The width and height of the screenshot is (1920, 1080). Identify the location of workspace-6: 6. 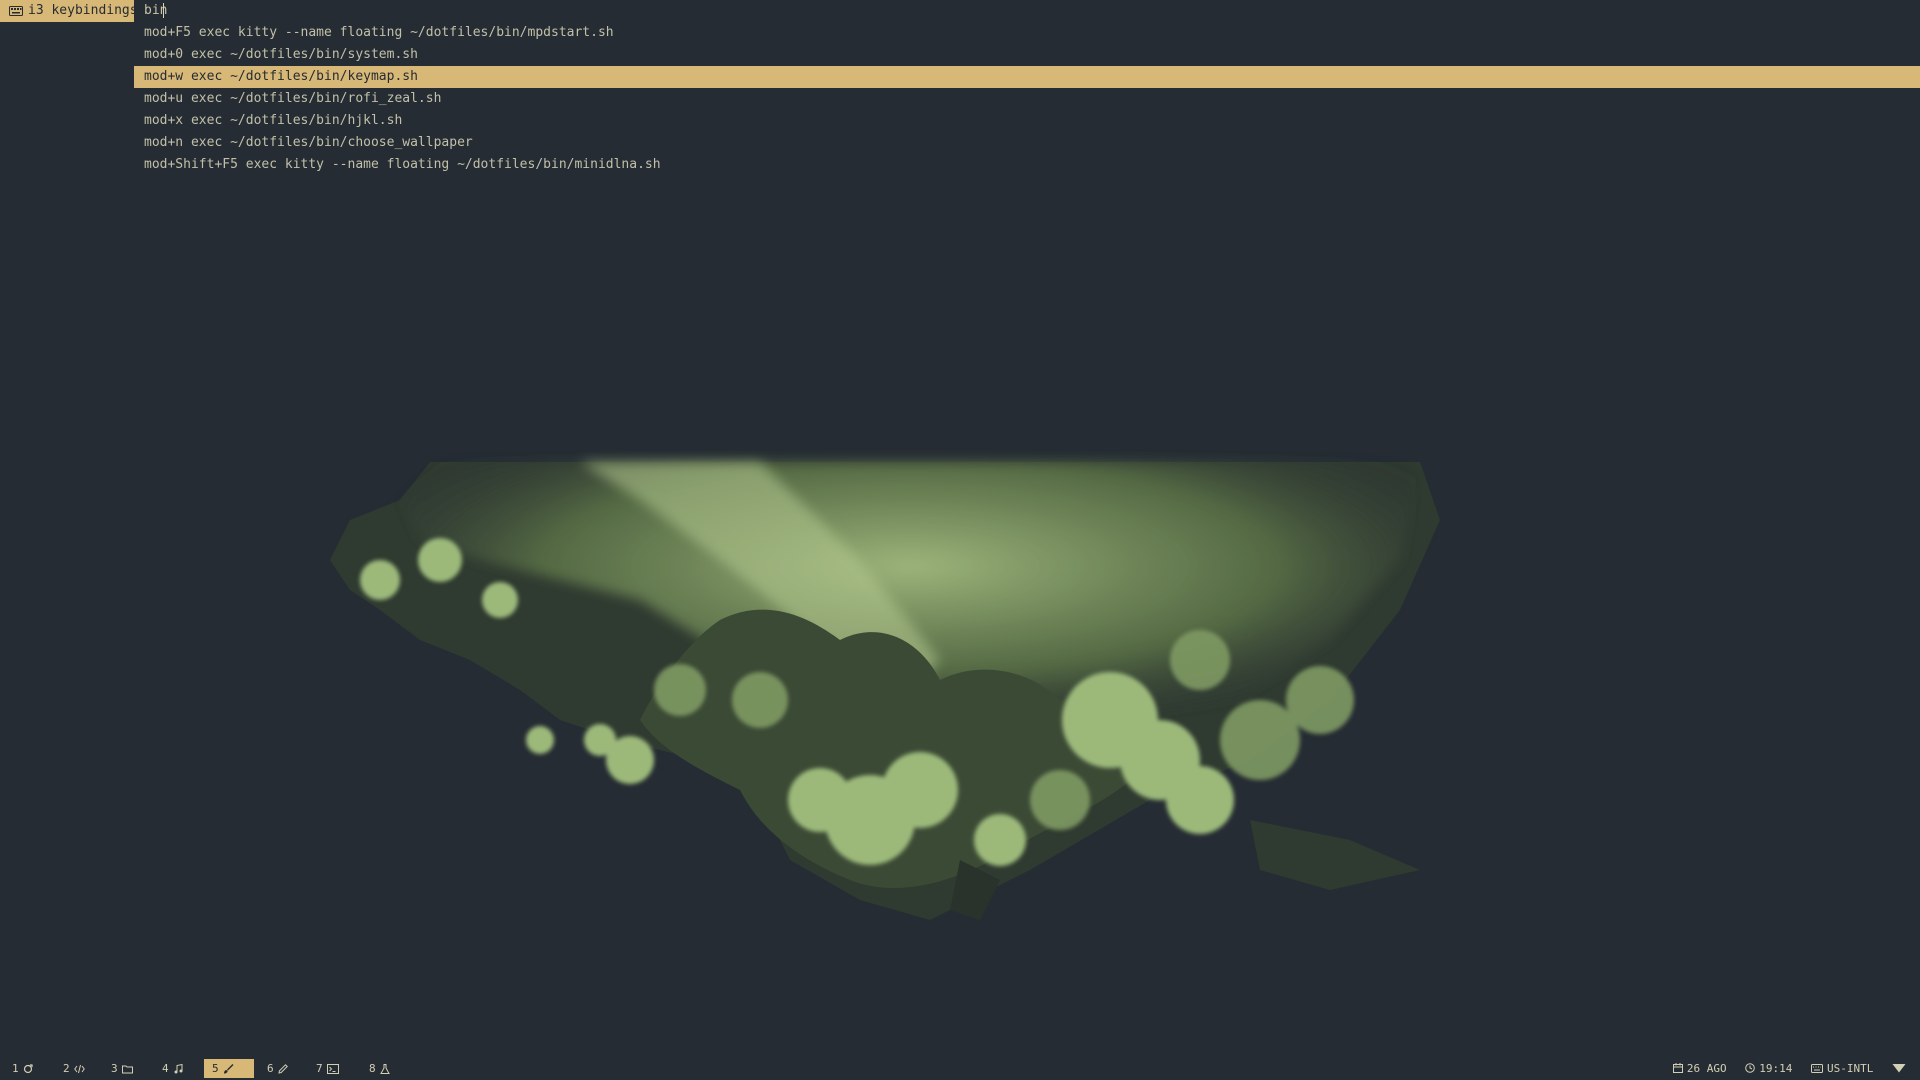
(277, 1068).